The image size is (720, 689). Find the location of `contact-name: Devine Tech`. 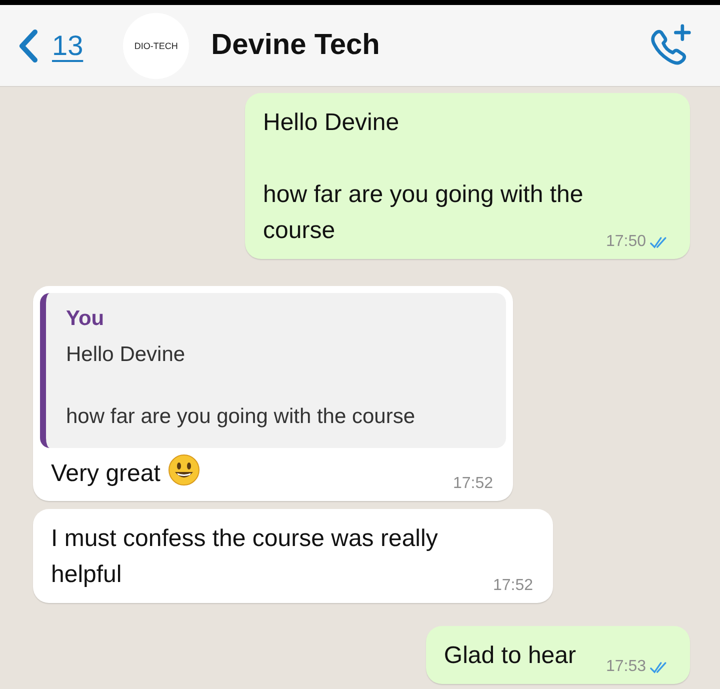

contact-name: Devine Tech is located at coordinates (428, 45).